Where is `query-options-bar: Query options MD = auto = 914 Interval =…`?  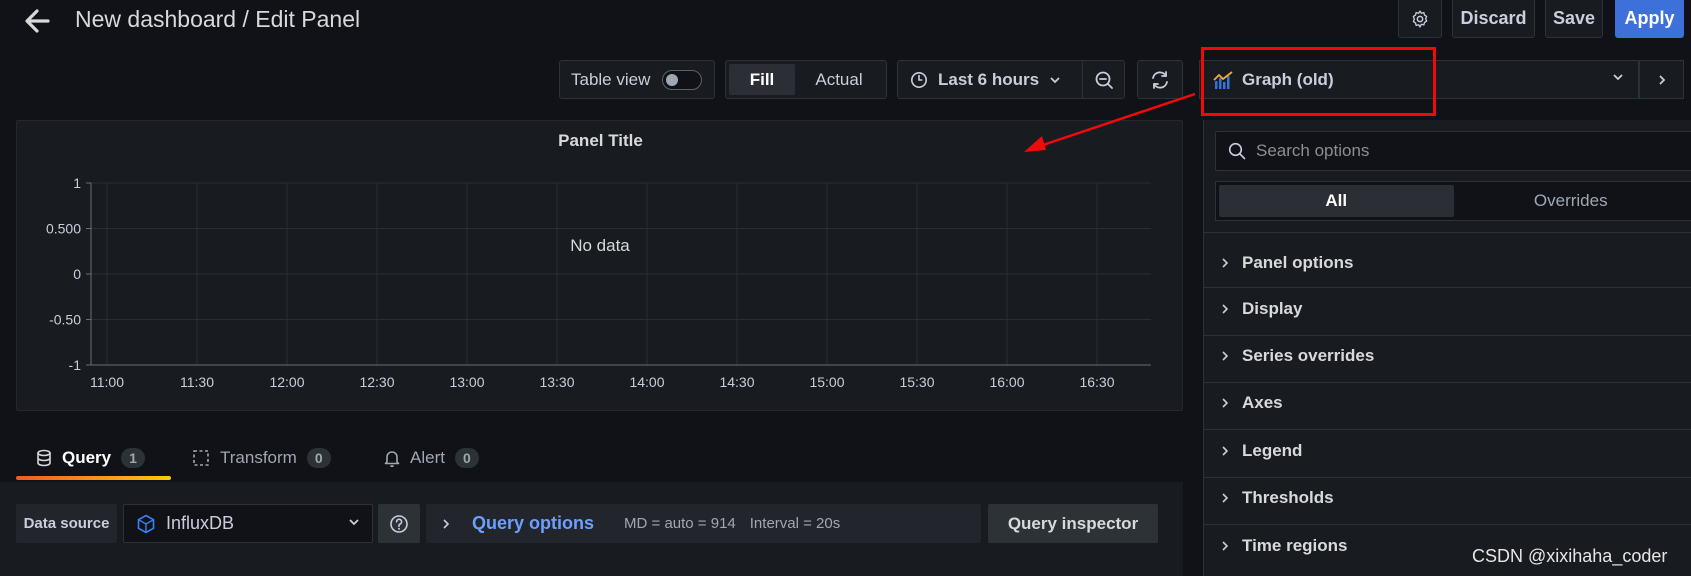
query-options-bar: Query options MD = auto = 914 Interval =… is located at coordinates (703, 523).